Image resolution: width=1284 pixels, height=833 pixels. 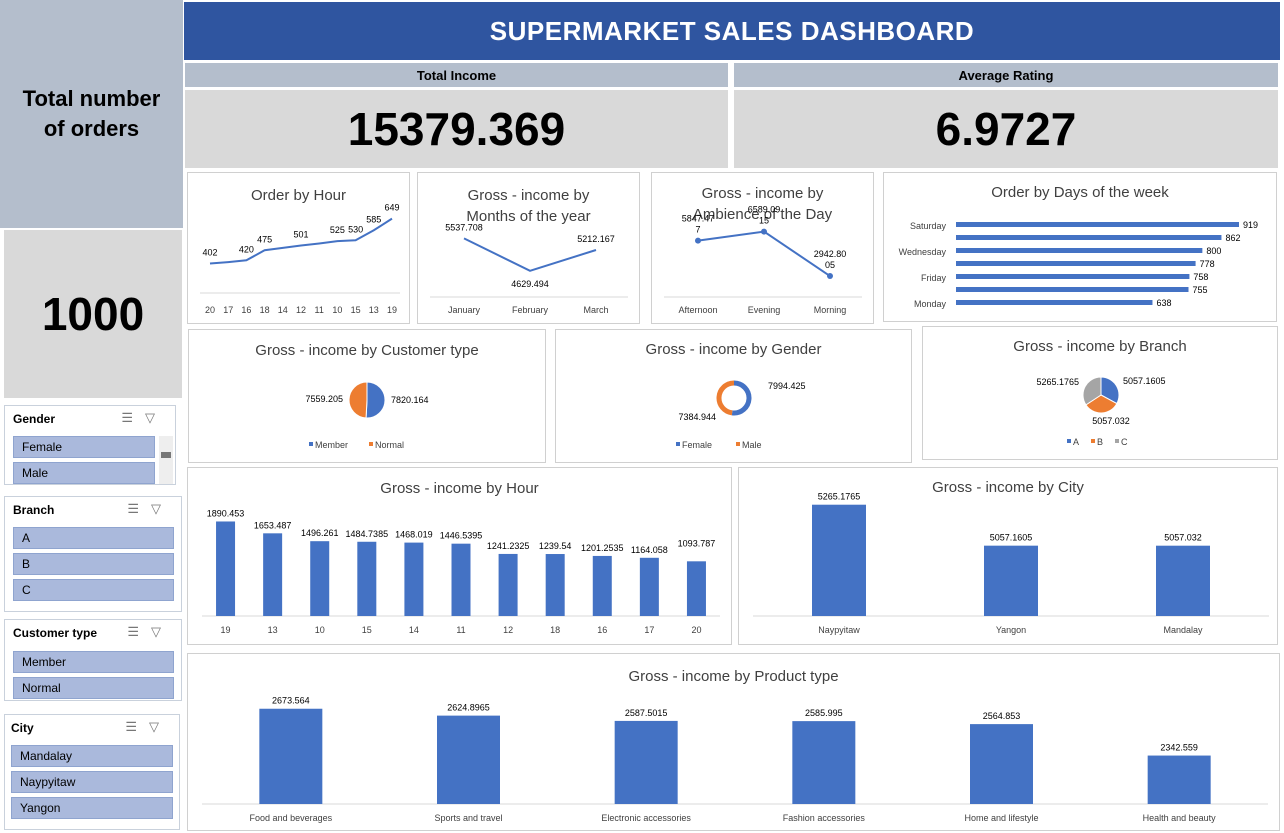 What do you see at coordinates (930, 304) in the screenshot?
I see `y-tick-label: Monday` at bounding box center [930, 304].